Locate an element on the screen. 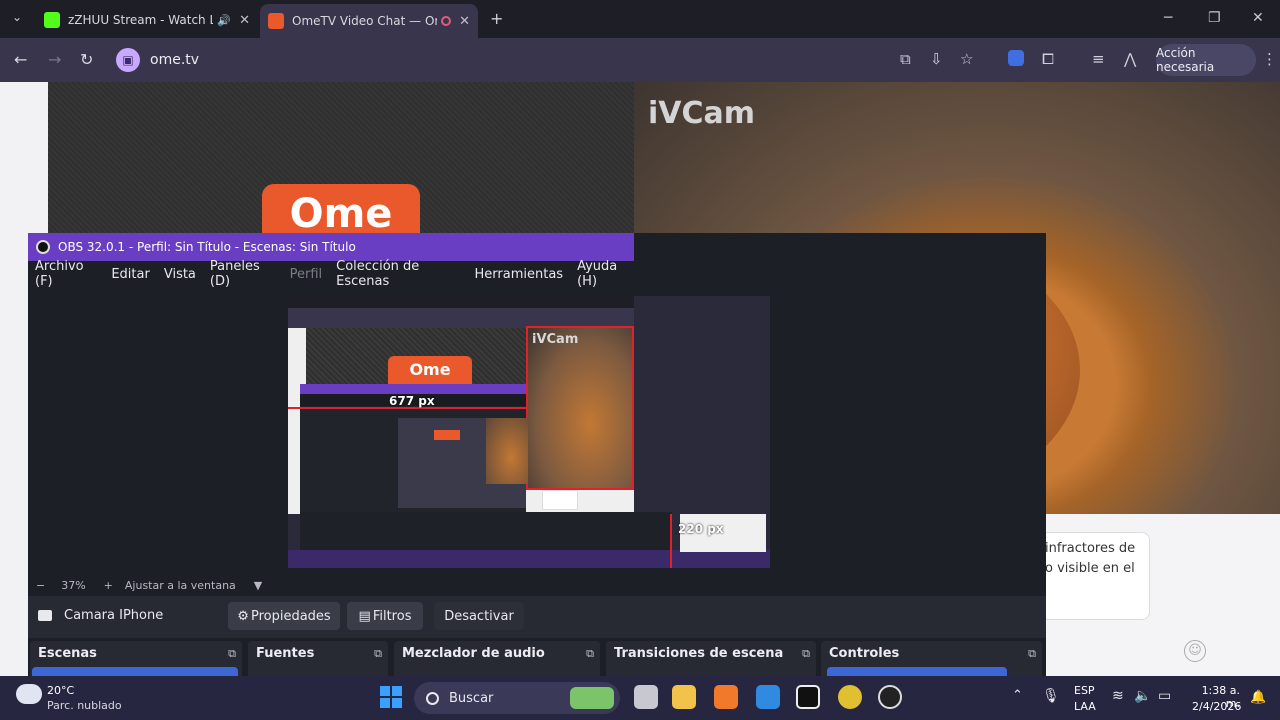 The height and width of the screenshot is (720, 1280). file-explorer-icon is located at coordinates (684, 697).